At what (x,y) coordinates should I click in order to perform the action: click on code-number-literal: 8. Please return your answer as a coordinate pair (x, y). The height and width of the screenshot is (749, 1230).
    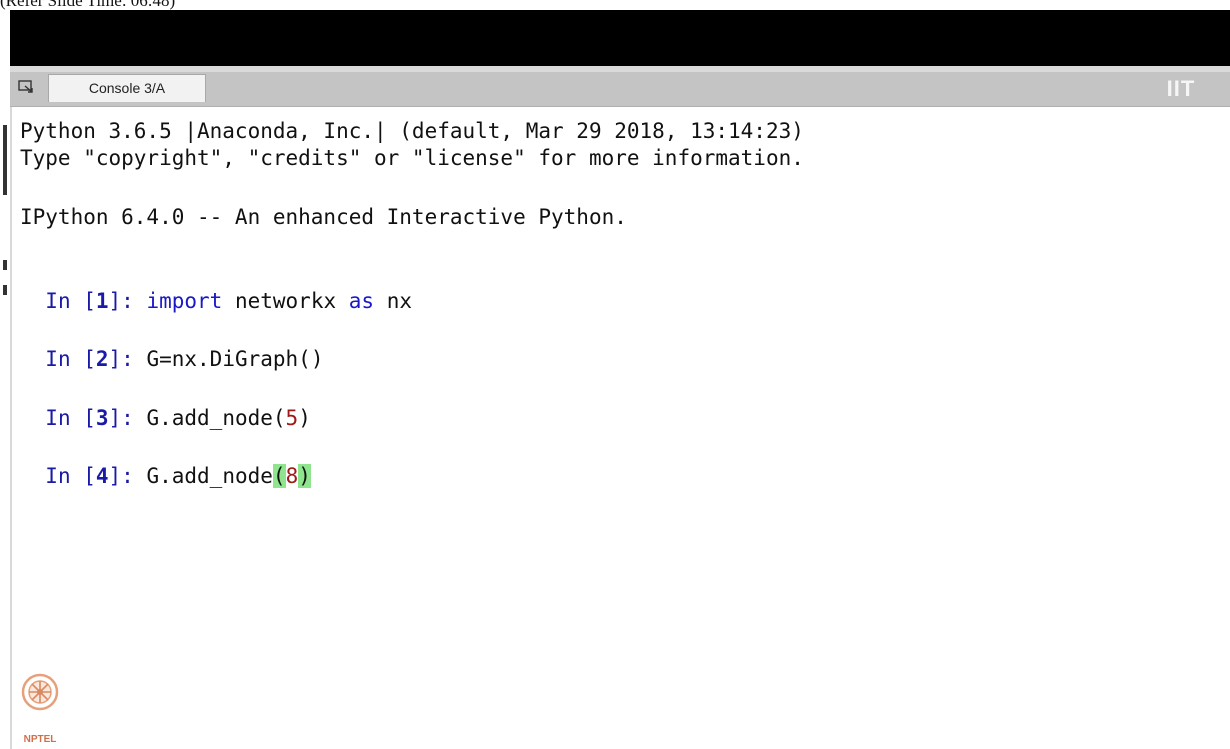
    Looking at the image, I should click on (292, 476).